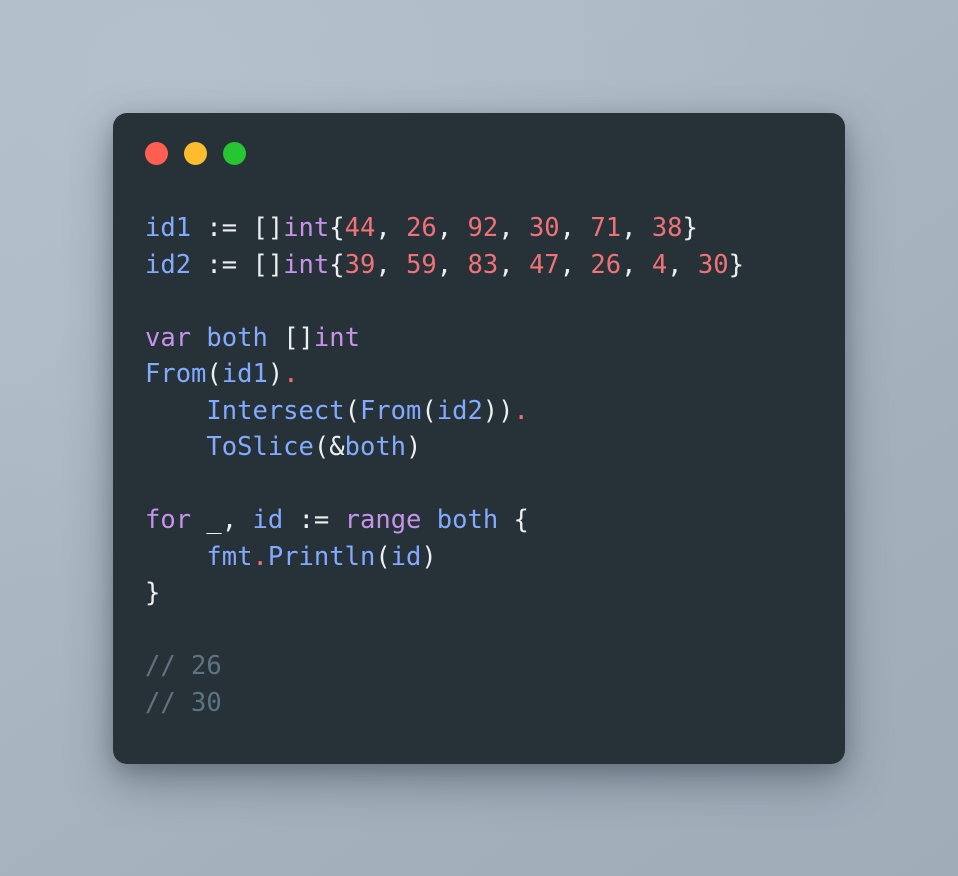 Image resolution: width=958 pixels, height=876 pixels. What do you see at coordinates (321, 556) in the screenshot?
I see `code-token: Println` at bounding box center [321, 556].